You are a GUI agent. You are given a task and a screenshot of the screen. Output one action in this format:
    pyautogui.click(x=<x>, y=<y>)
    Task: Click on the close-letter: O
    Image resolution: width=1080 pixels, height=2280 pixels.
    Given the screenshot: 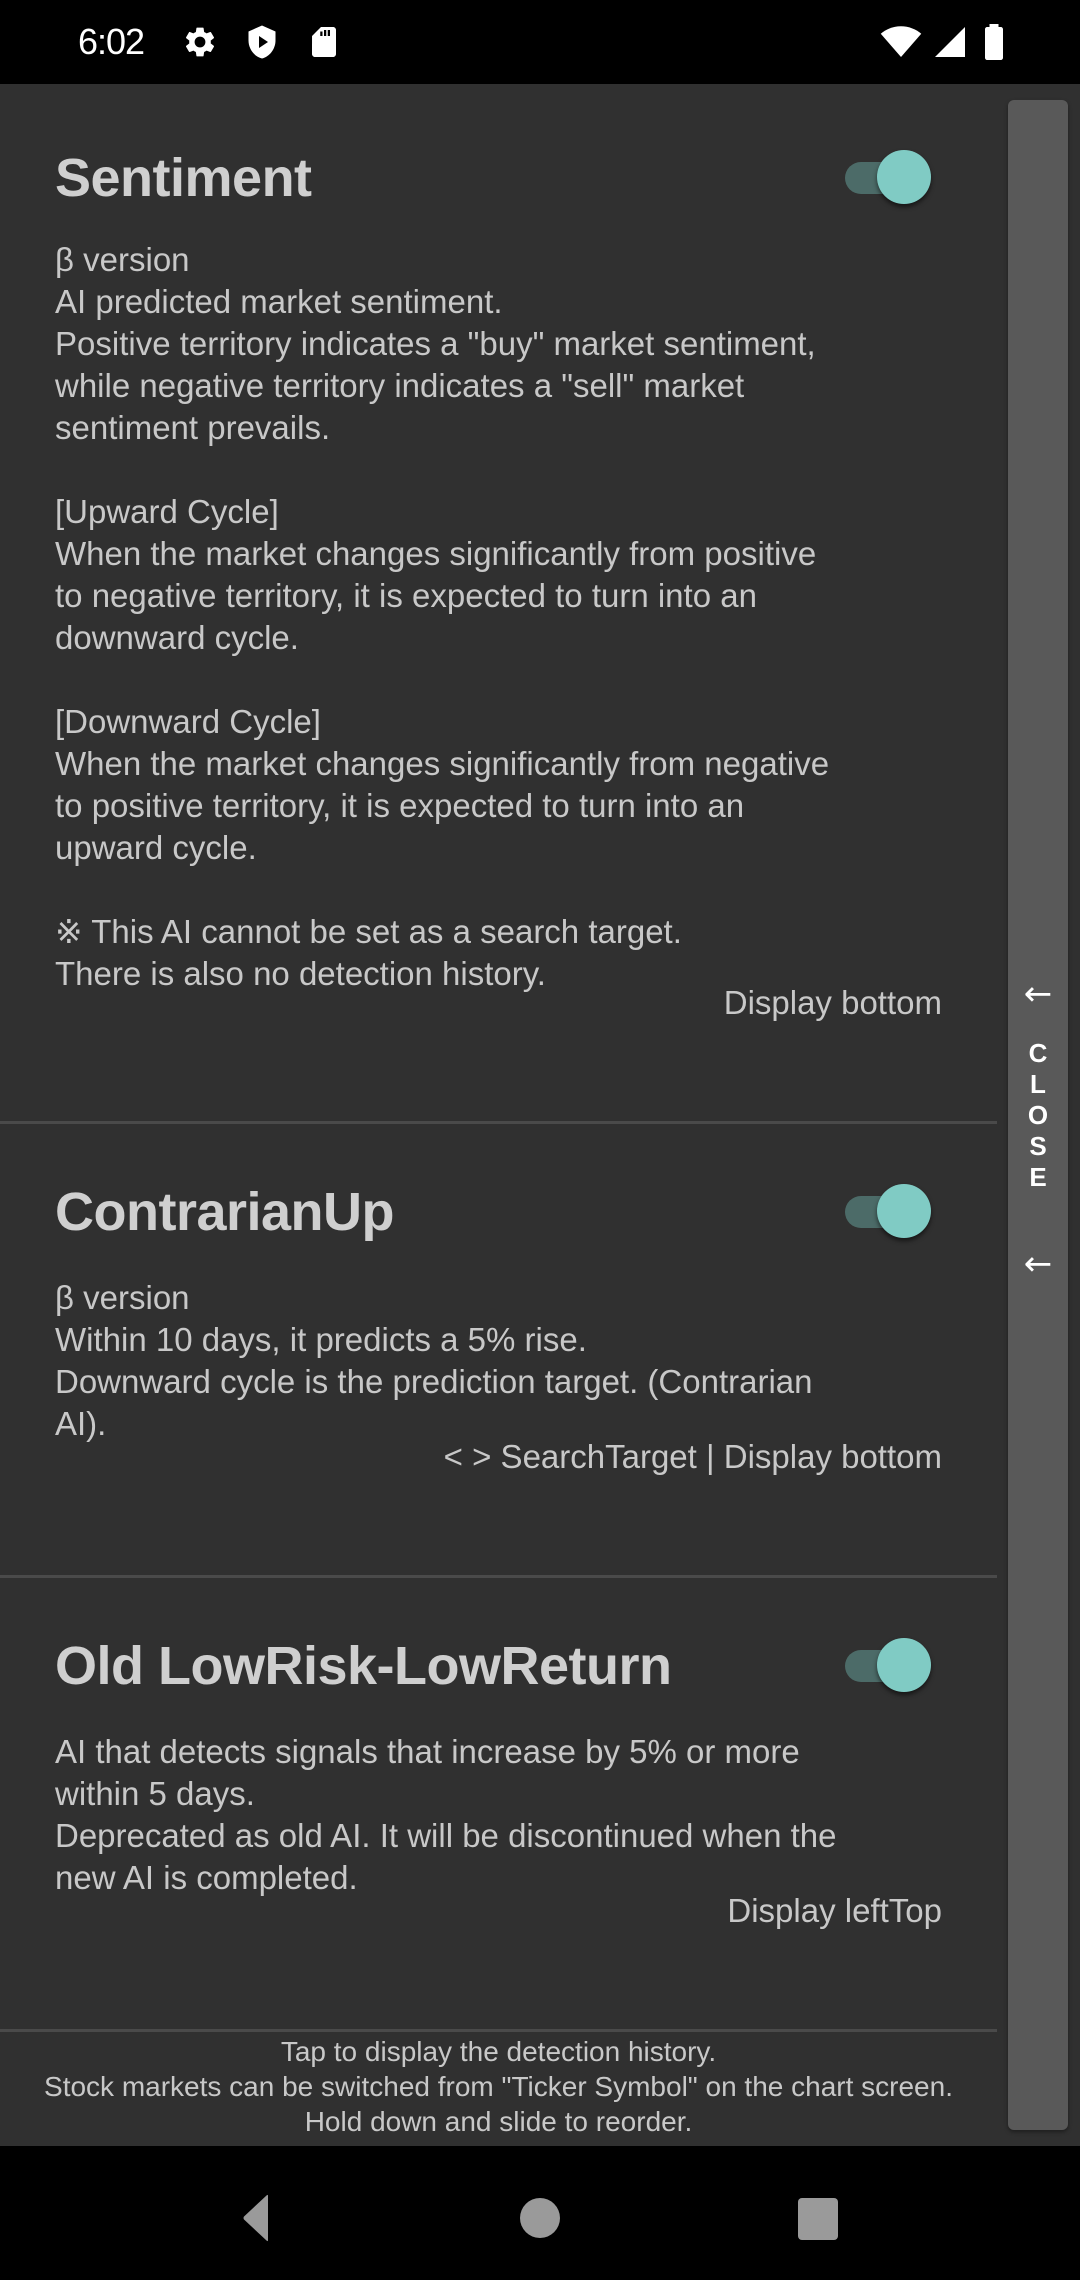 What is the action you would take?
    pyautogui.click(x=1038, y=1115)
    